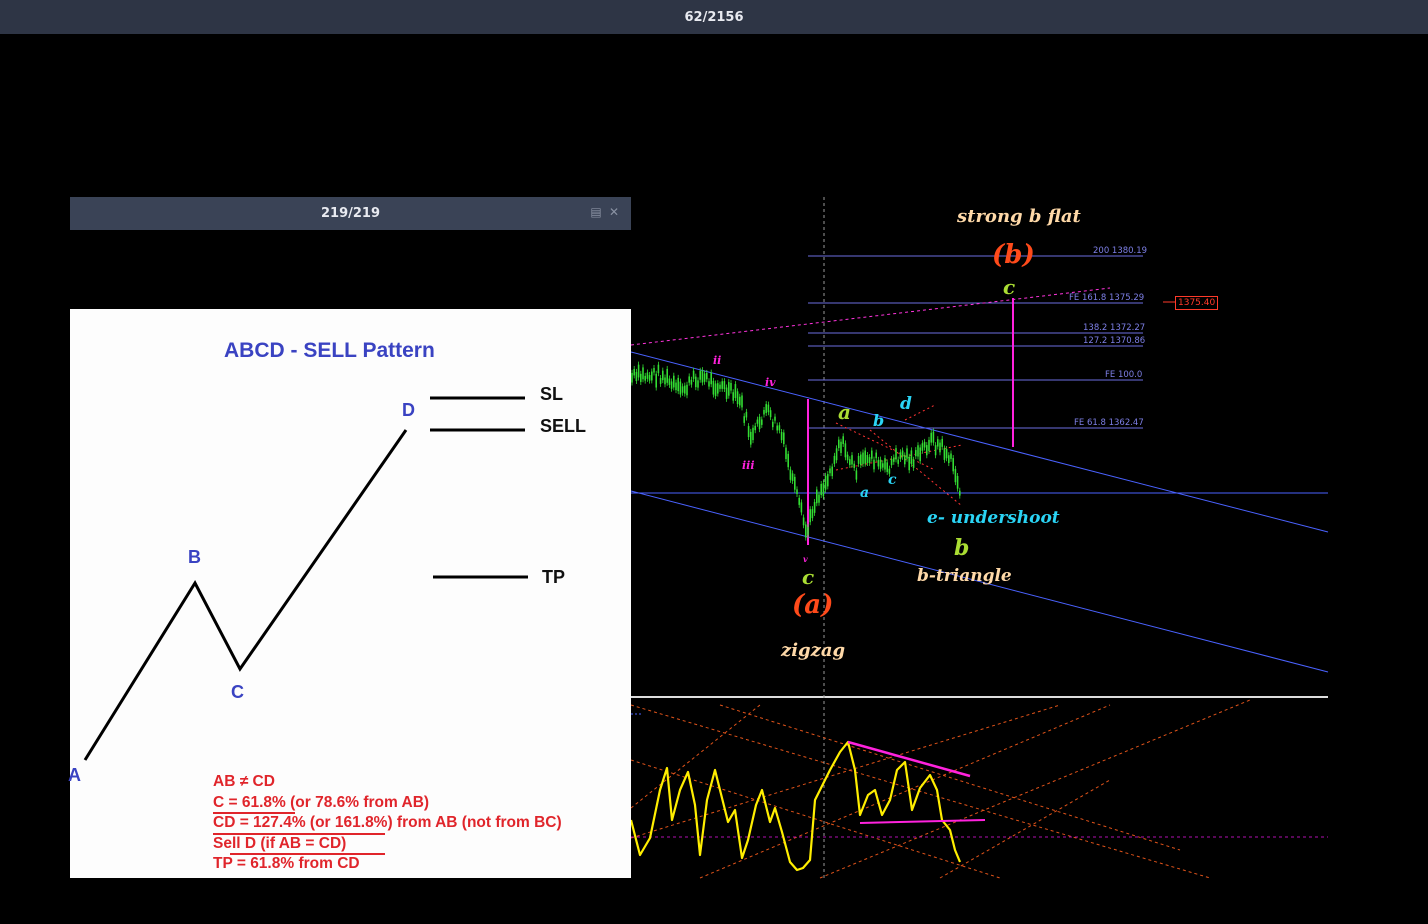 This screenshot has width=1428, height=924. What do you see at coordinates (813, 650) in the screenshot?
I see `label-zigzag: zigzag` at bounding box center [813, 650].